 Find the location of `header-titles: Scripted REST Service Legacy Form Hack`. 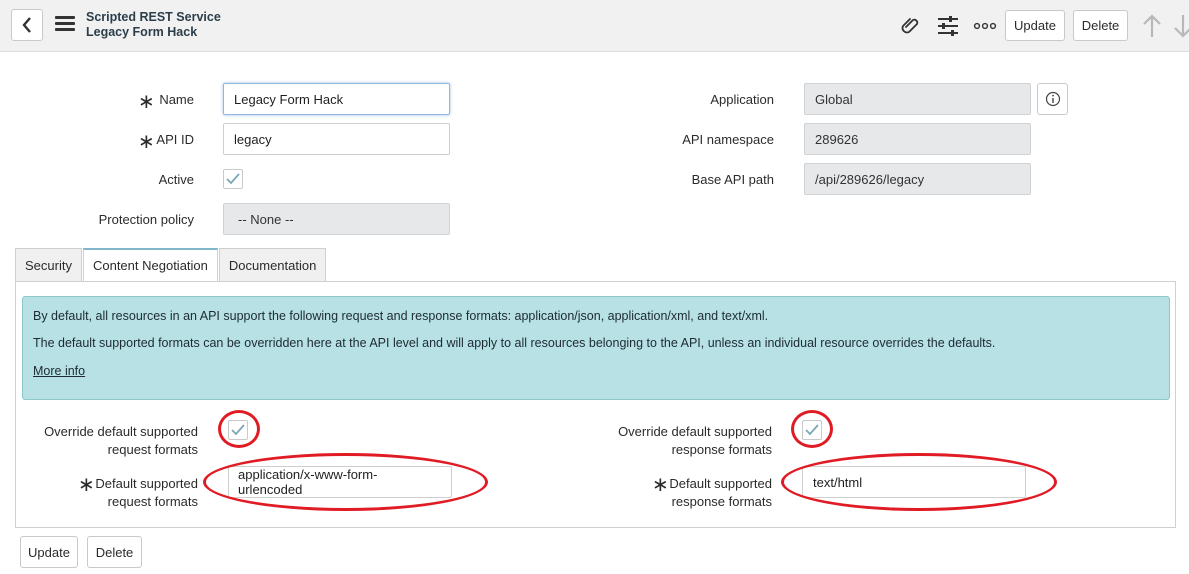

header-titles: Scripted REST Service Legacy Form Hack is located at coordinates (153, 25).